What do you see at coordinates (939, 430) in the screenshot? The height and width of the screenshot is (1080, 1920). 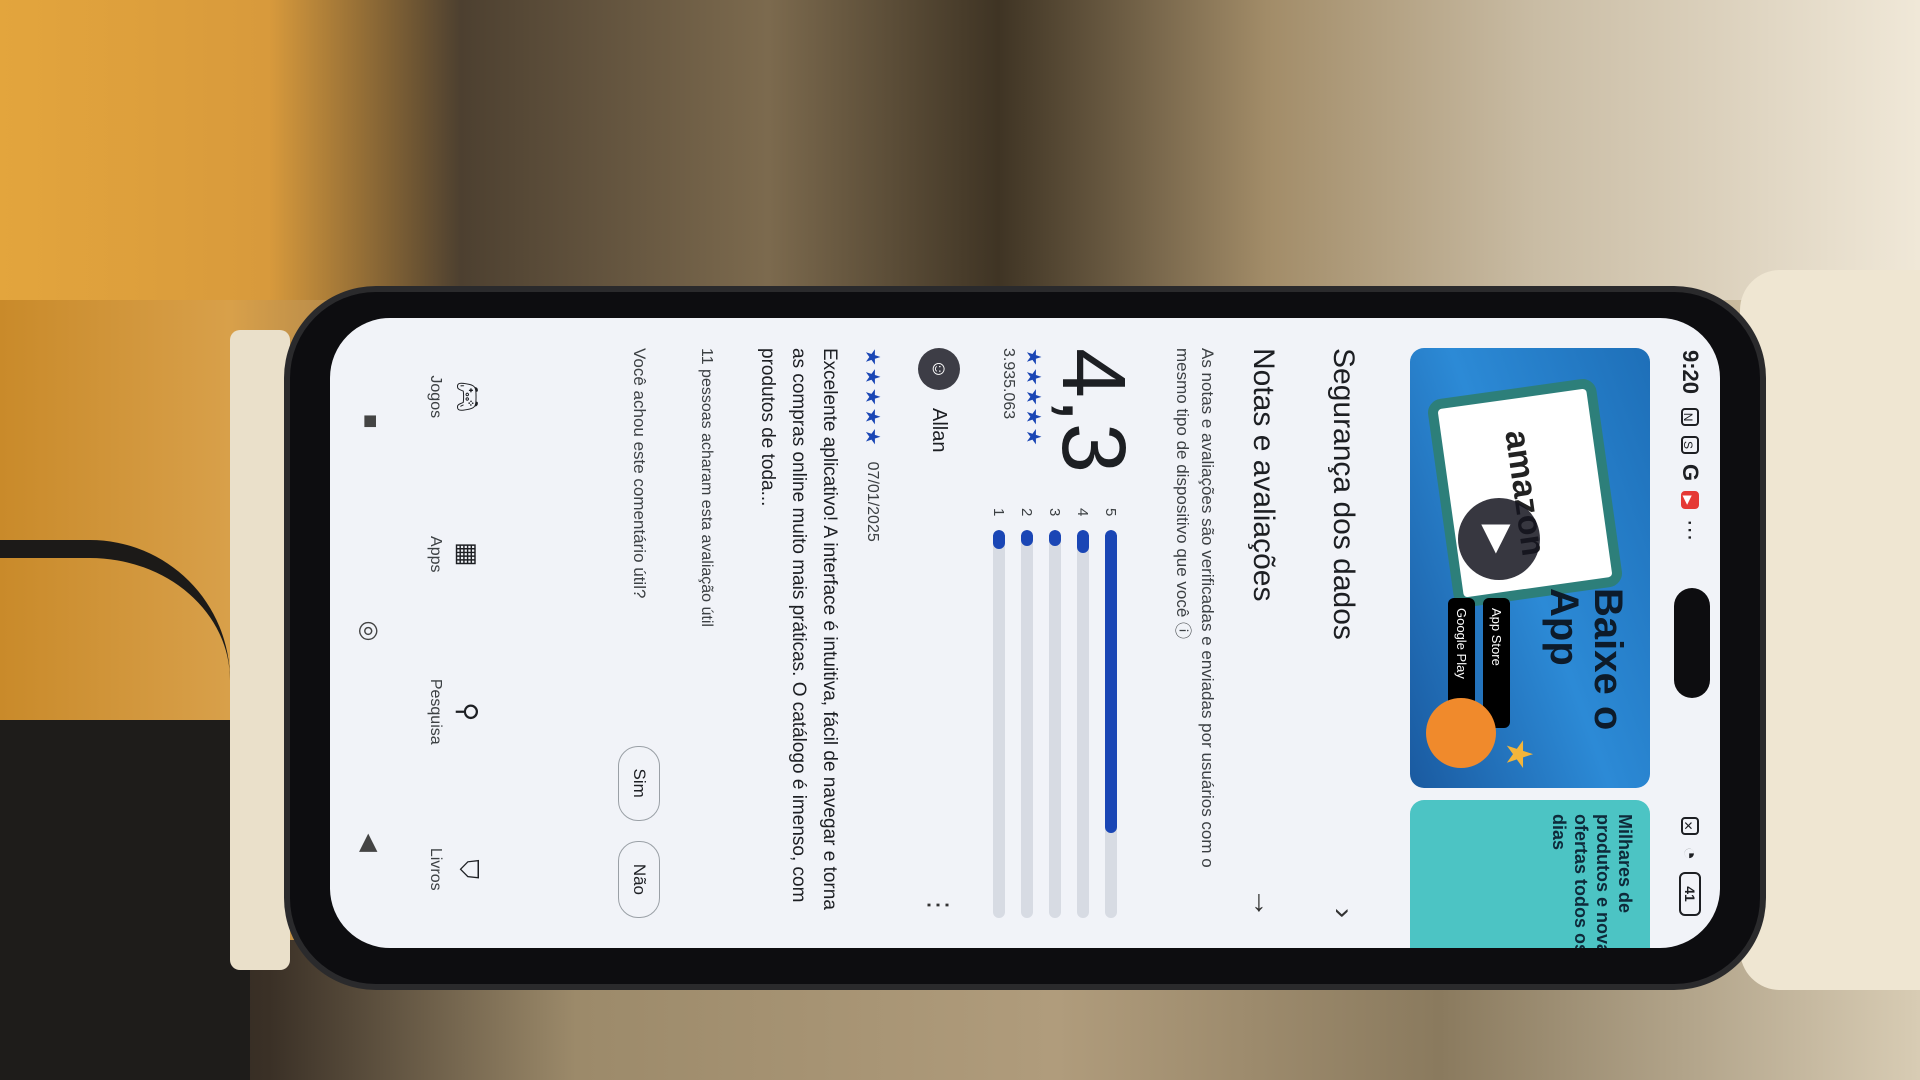 I see `reviewer-name: Allan` at bounding box center [939, 430].